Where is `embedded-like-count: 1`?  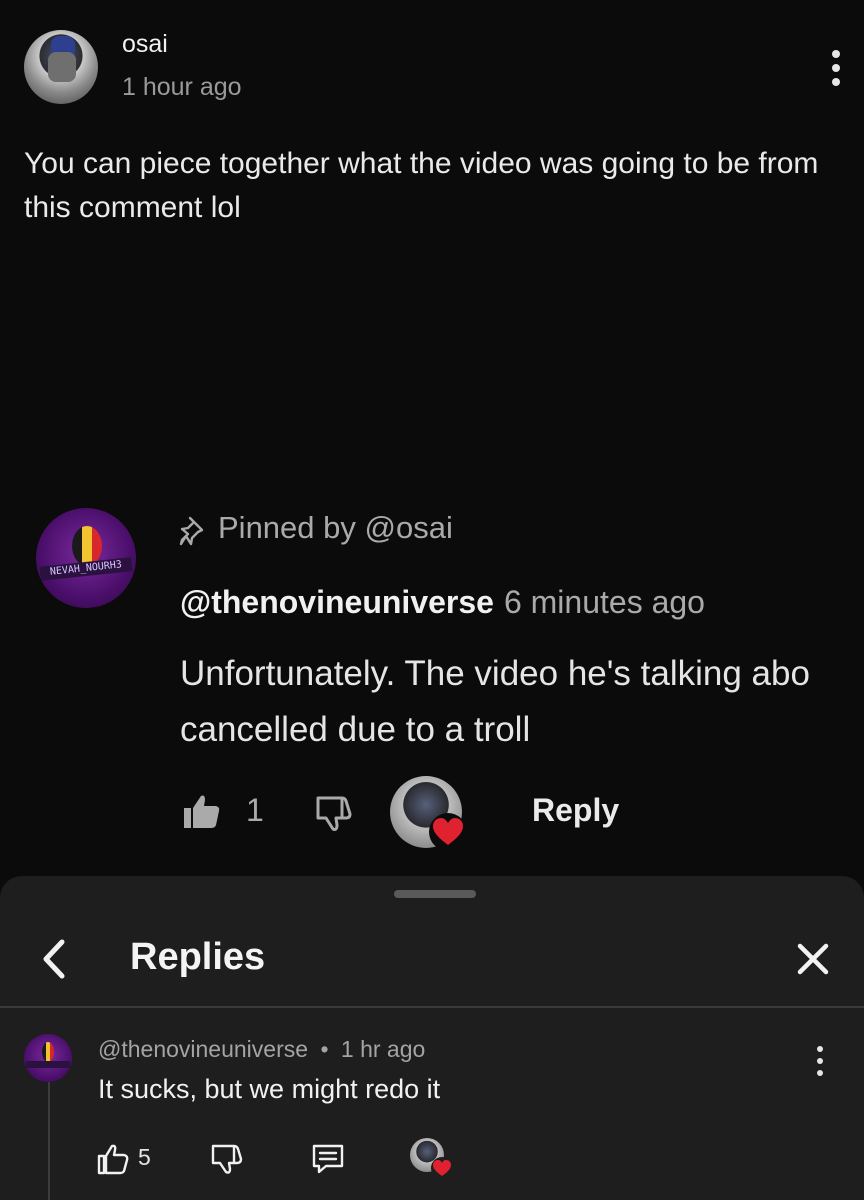
embedded-like-count: 1 is located at coordinates (255, 810).